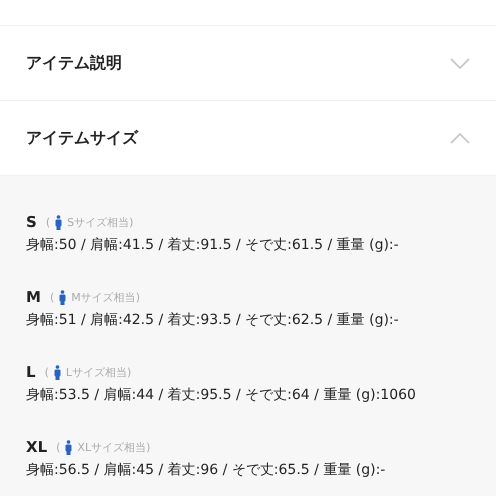  I want to click on size-equivalent: XLサイズ相当), so click(113, 447).